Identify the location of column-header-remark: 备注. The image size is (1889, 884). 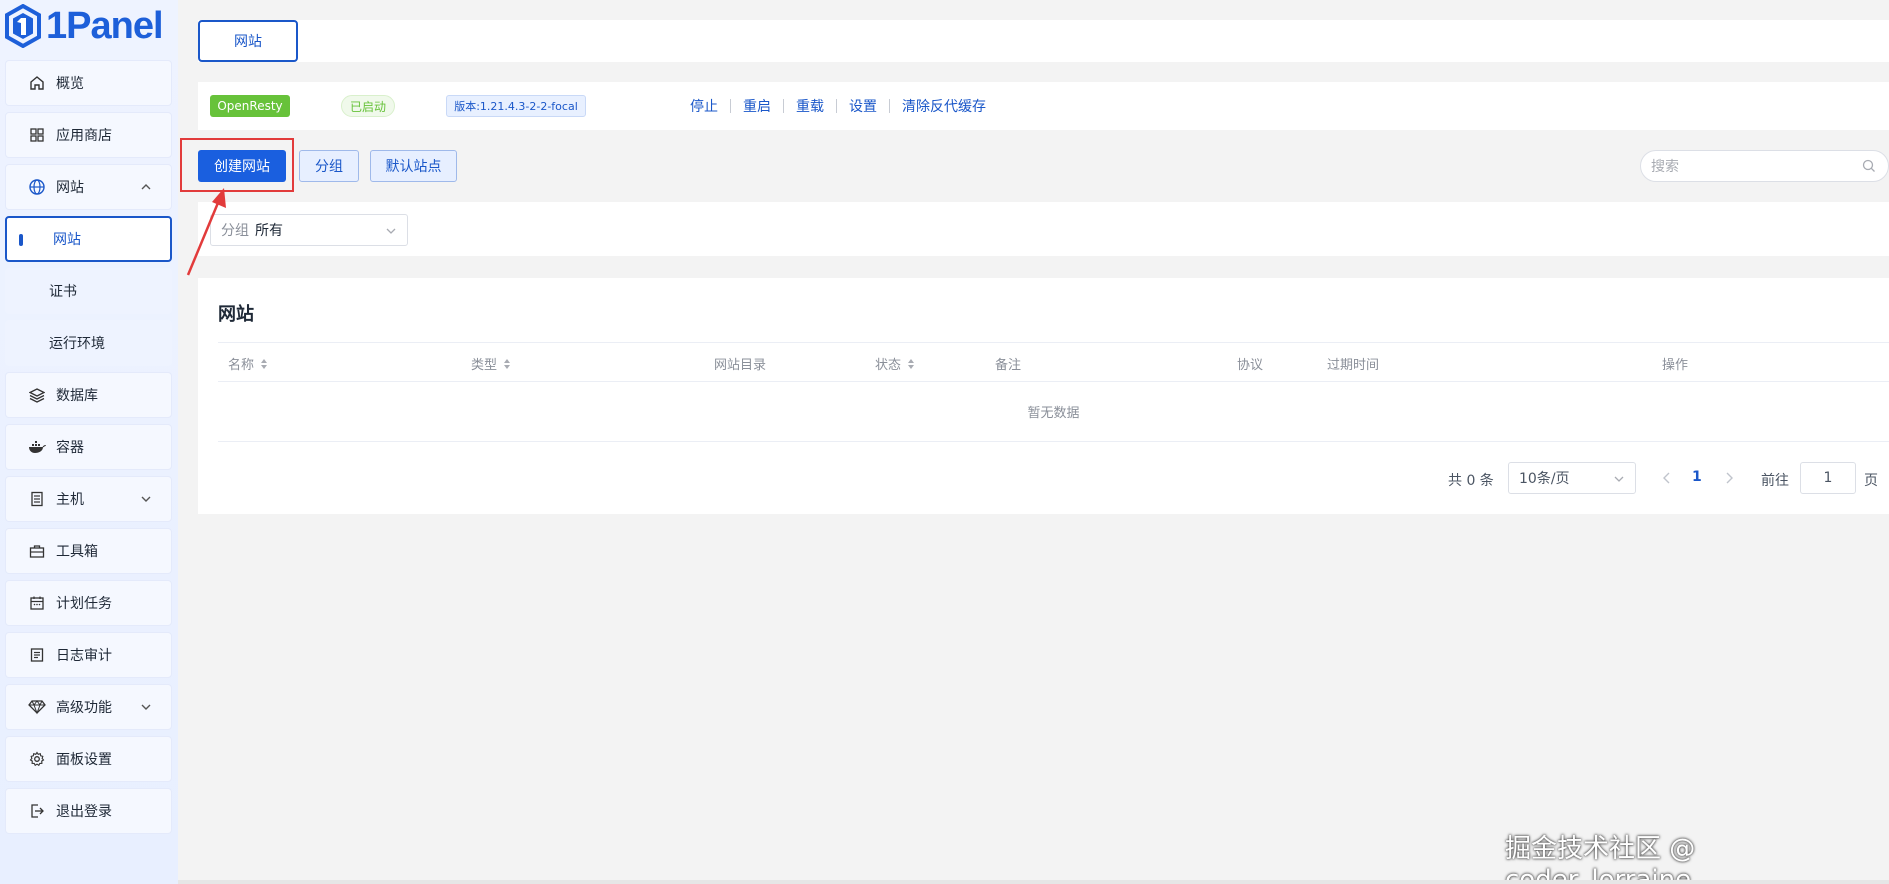
(1008, 363).